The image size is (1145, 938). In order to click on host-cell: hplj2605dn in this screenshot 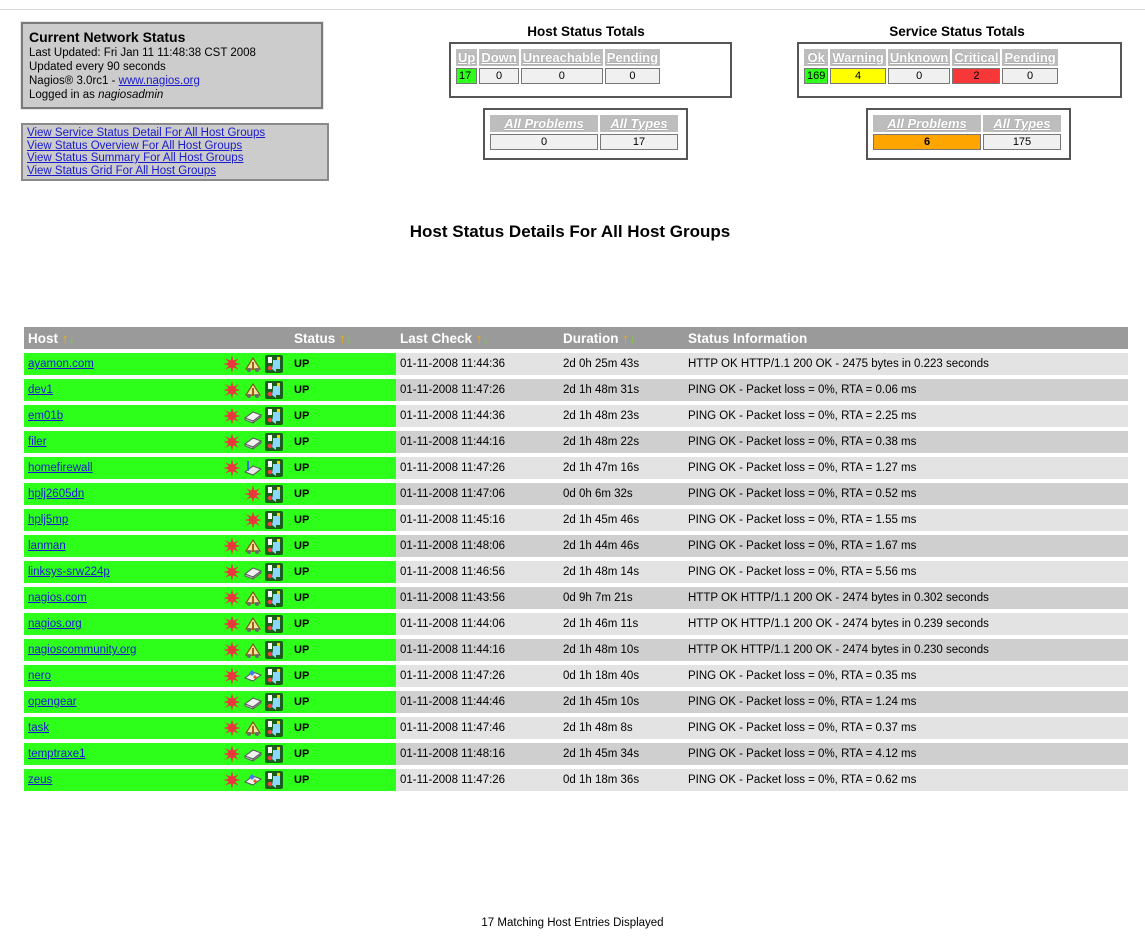, I will do `click(157, 494)`.